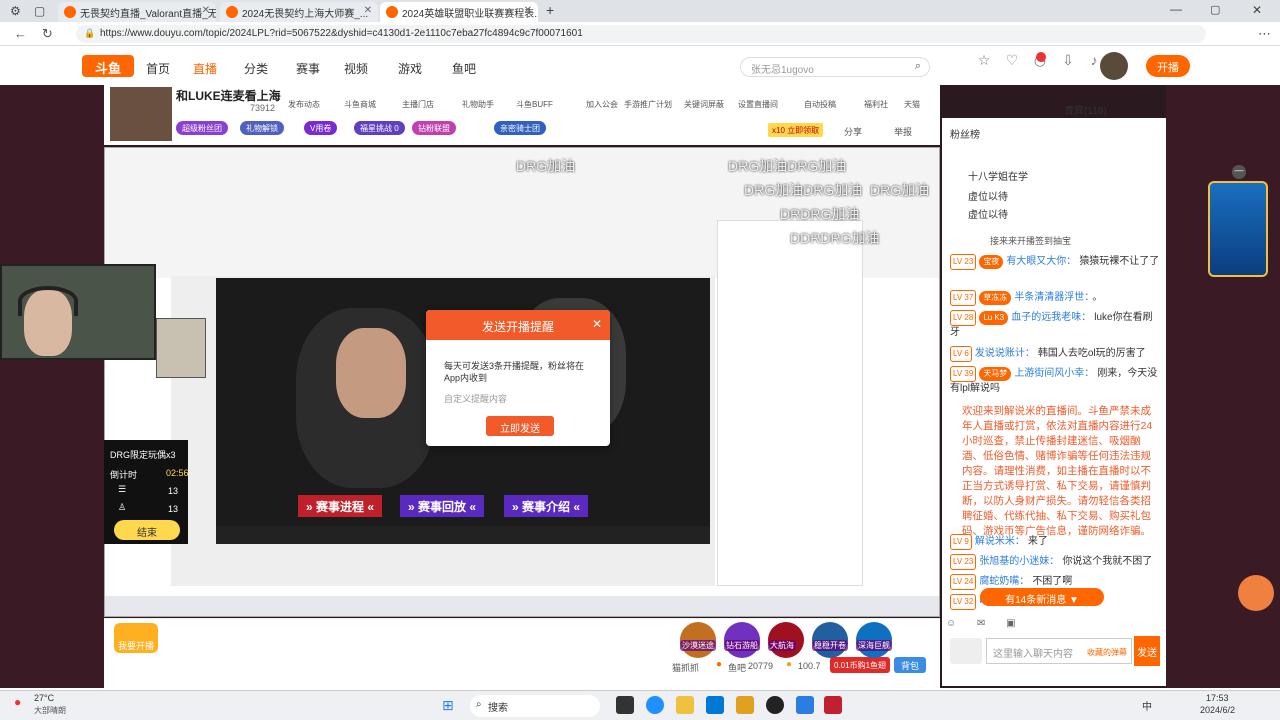 Image resolution: width=1280 pixels, height=720 pixels. What do you see at coordinates (704, 104) in the screenshot?
I see `tool-label: 关键词屏蔽` at bounding box center [704, 104].